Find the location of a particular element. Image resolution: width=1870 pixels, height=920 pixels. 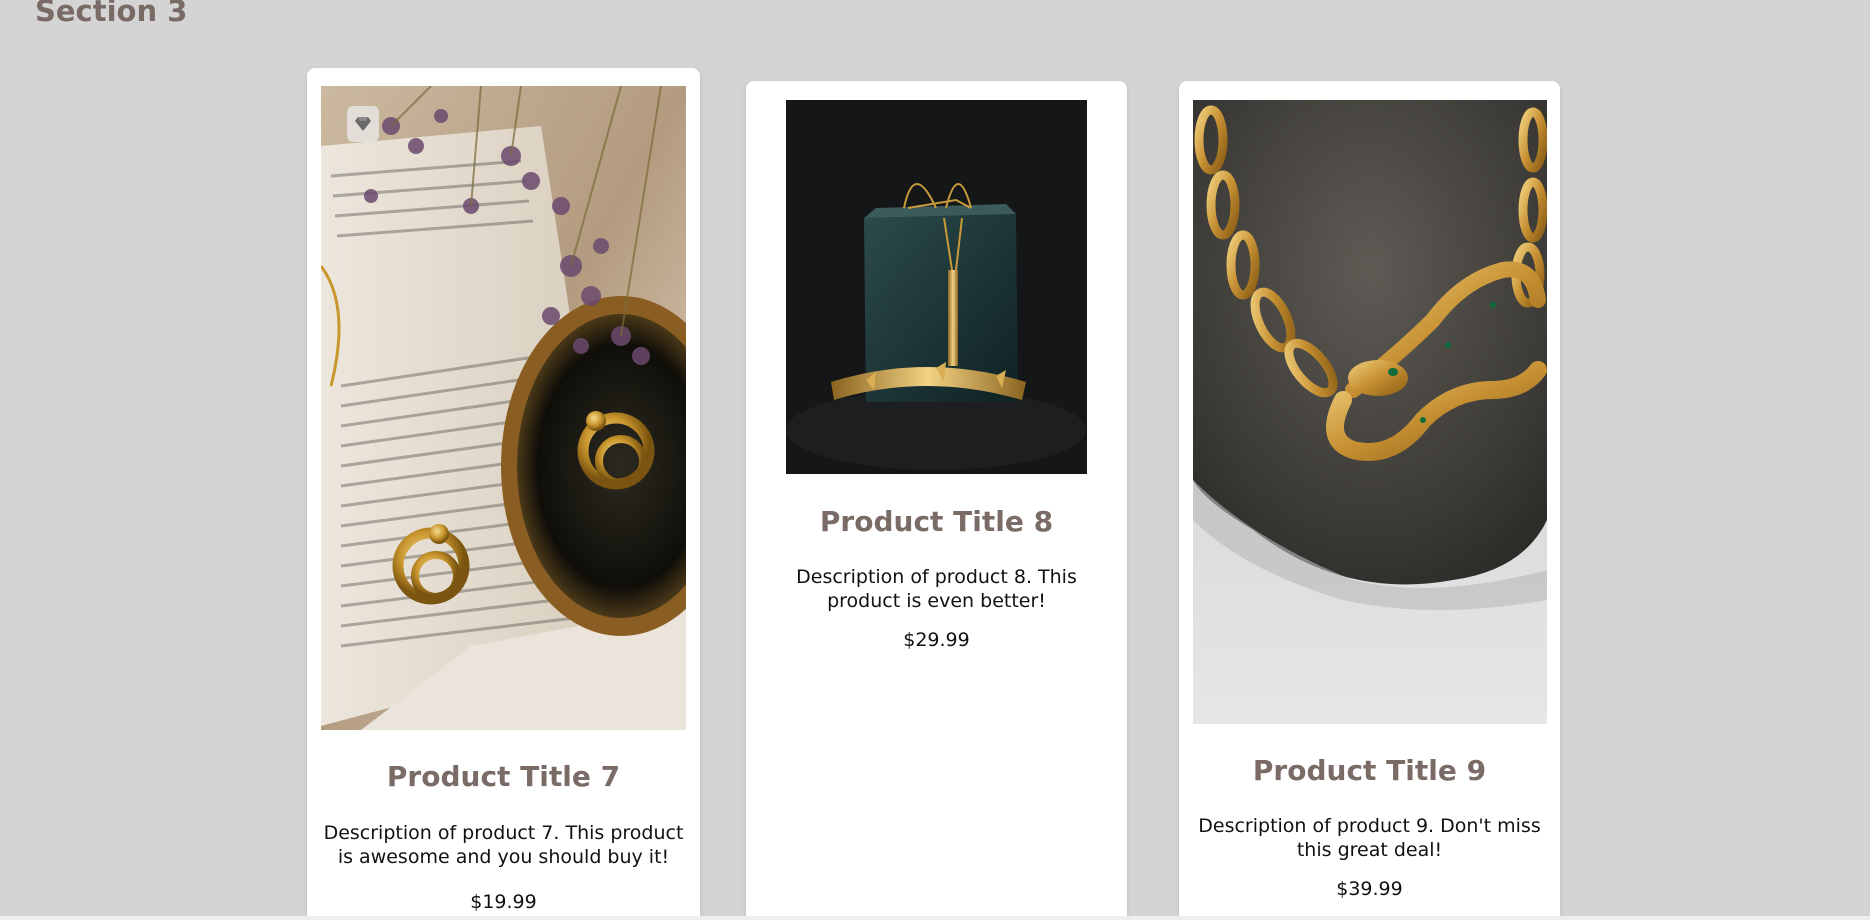

product-title: Product Title 7 is located at coordinates (503, 776).